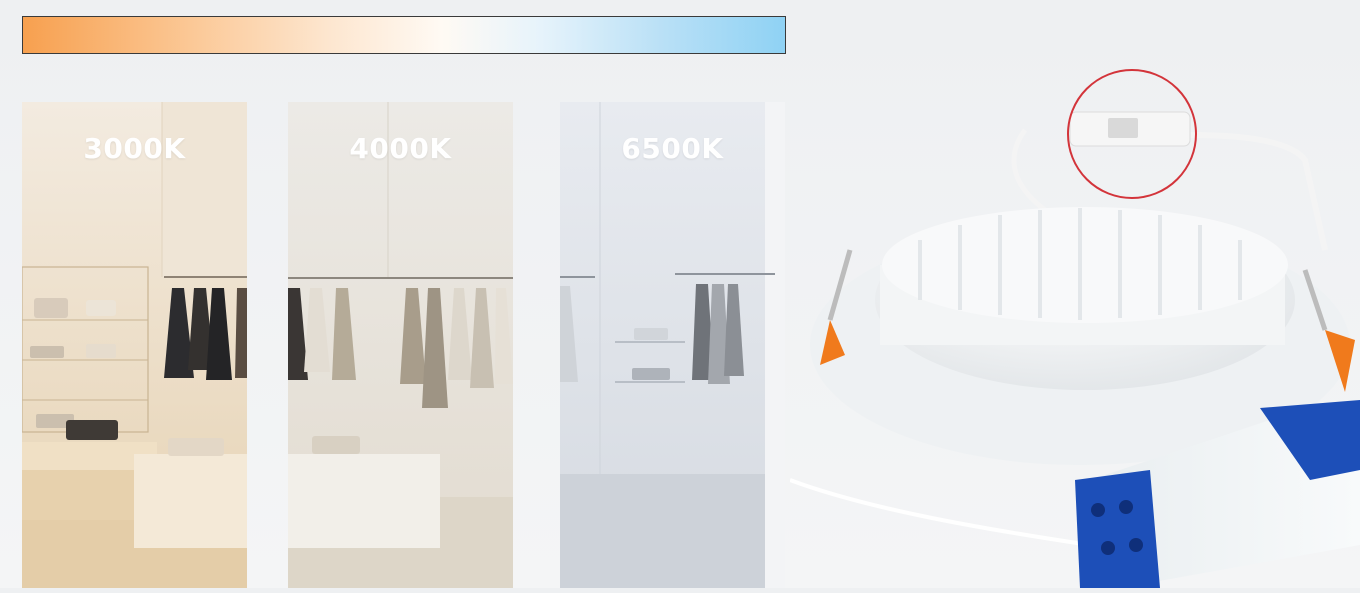 This screenshot has height=593, width=1360. I want to click on warm-boutique-scene, so click(134, 345).